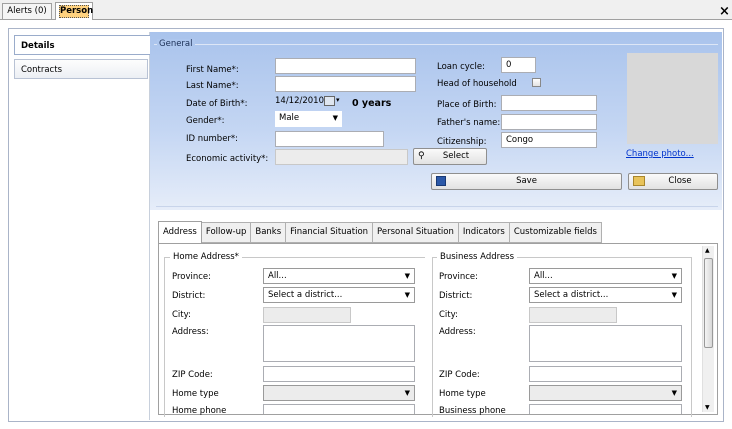 This screenshot has height=429, width=732. I want to click on home-type-label: Home type, so click(195, 394).